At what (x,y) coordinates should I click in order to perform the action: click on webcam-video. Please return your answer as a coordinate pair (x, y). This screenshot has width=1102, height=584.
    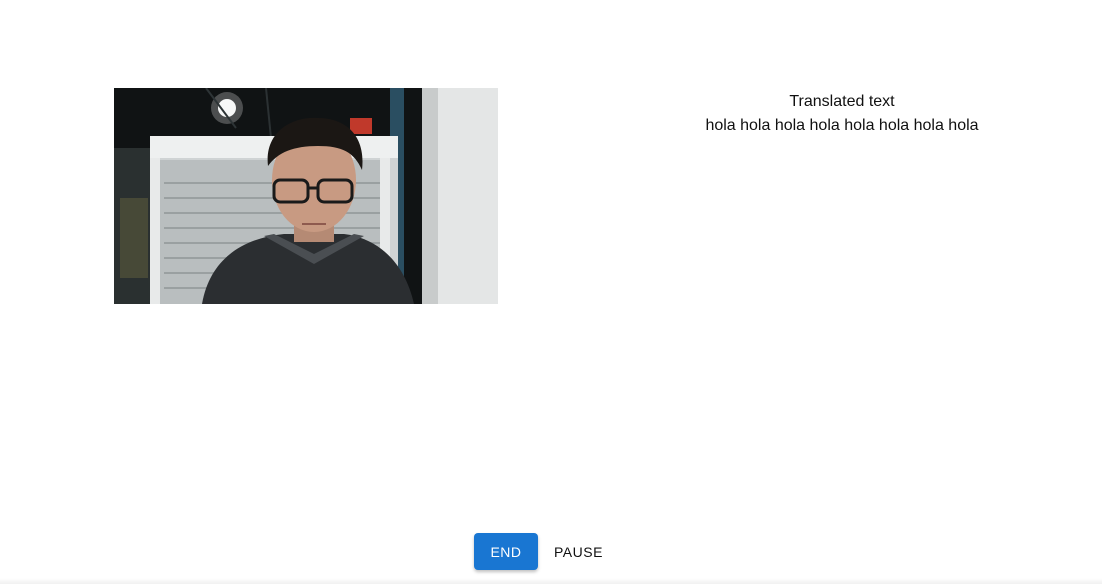
    Looking at the image, I should click on (306, 196).